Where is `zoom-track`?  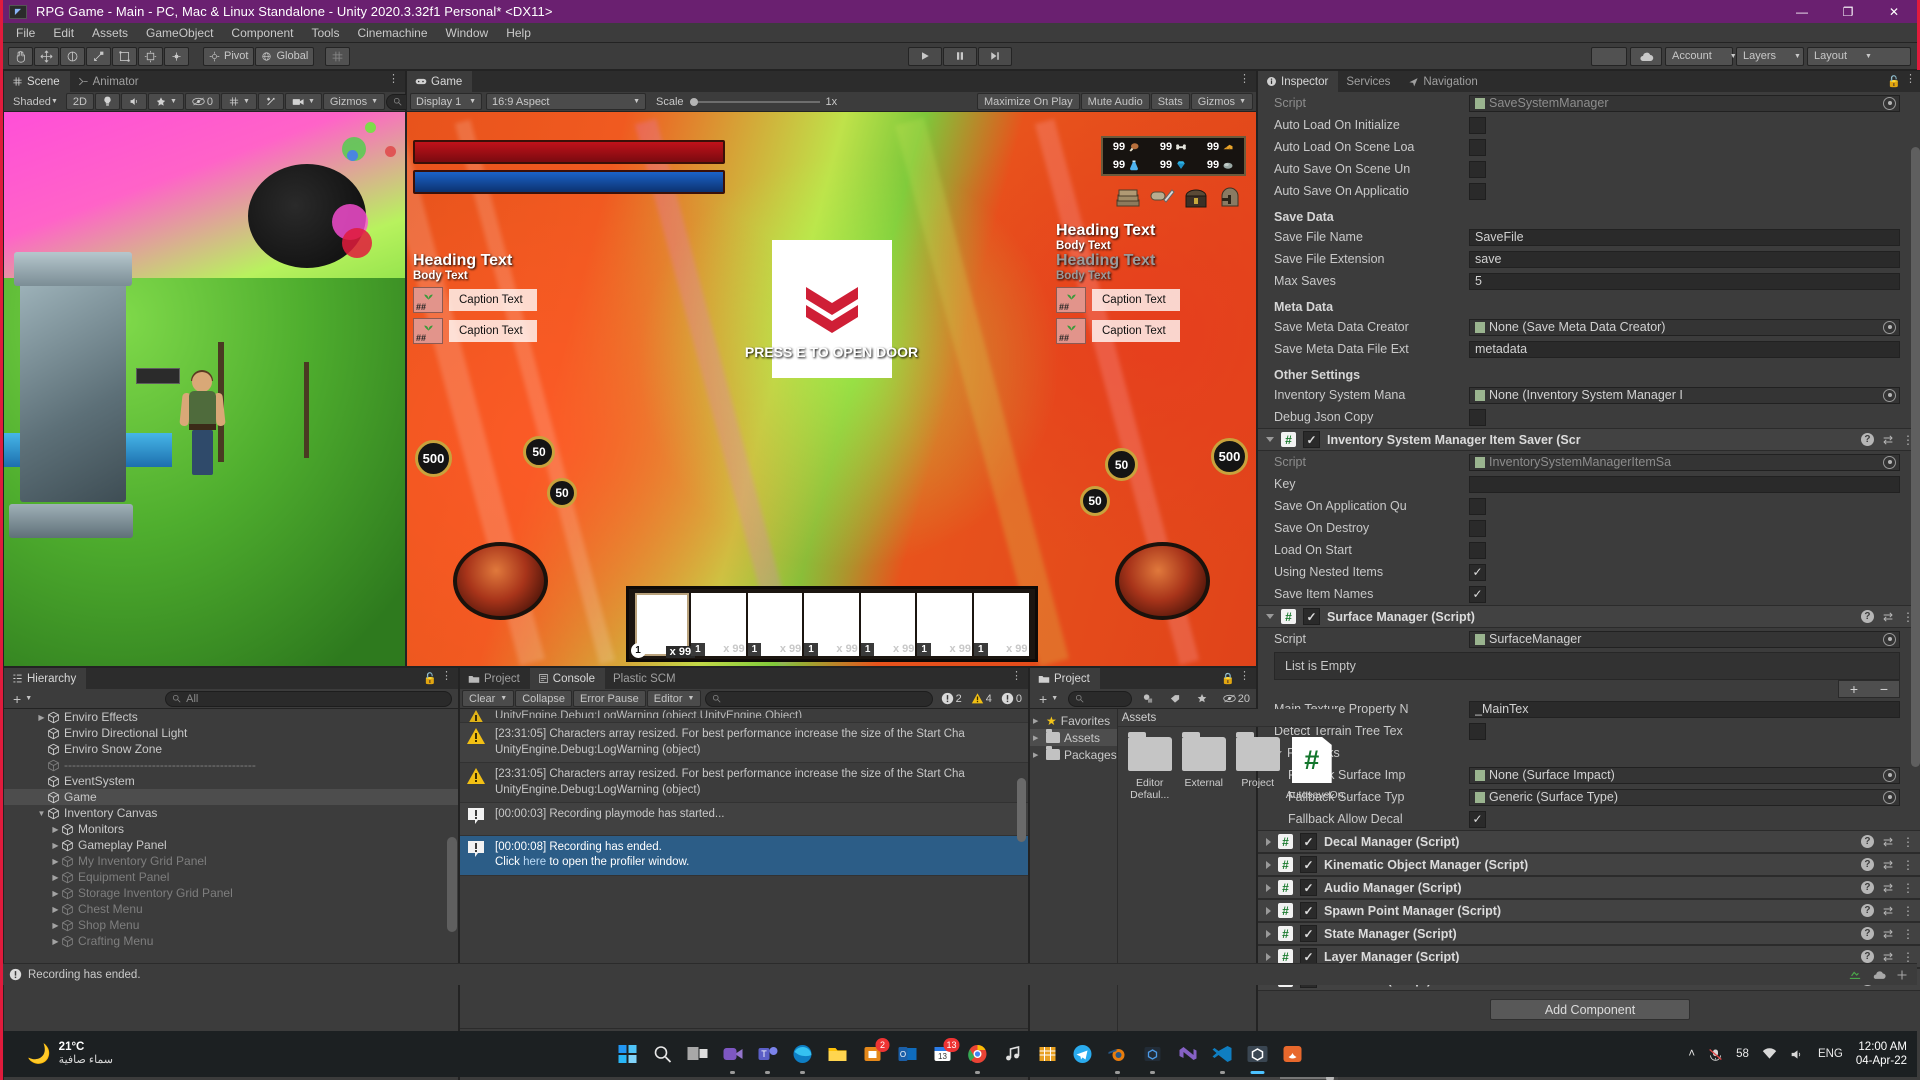
zoom-track is located at coordinates (1306, 1077).